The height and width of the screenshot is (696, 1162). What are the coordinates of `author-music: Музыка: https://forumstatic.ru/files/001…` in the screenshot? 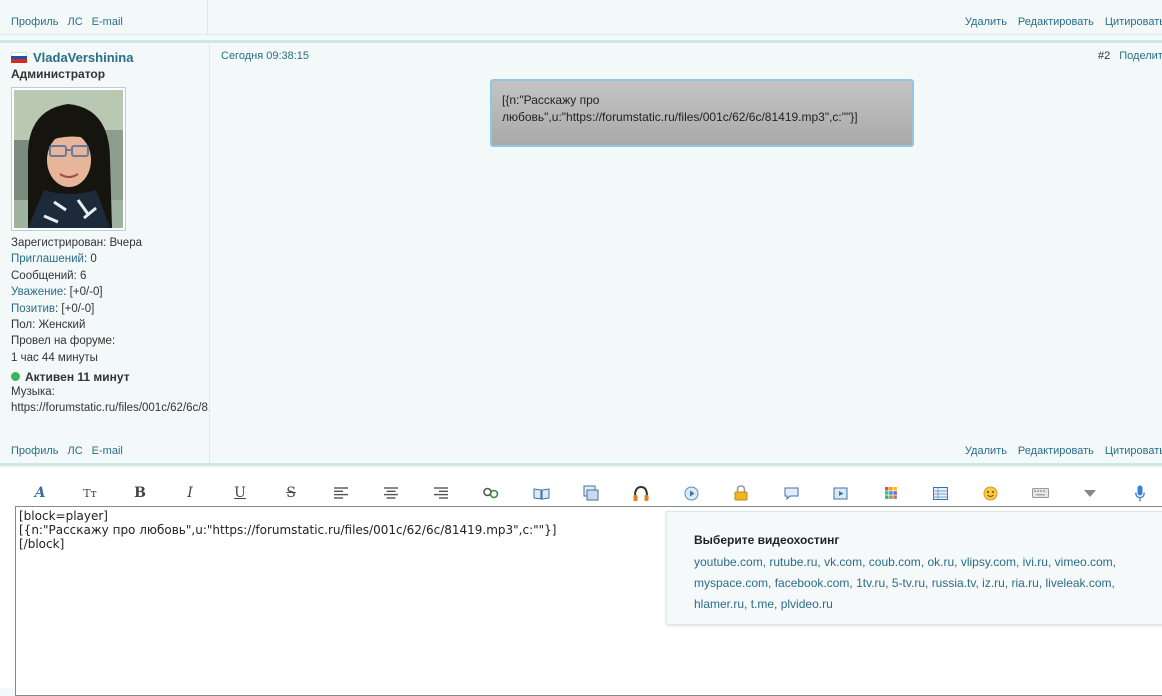 It's located at (110, 400).